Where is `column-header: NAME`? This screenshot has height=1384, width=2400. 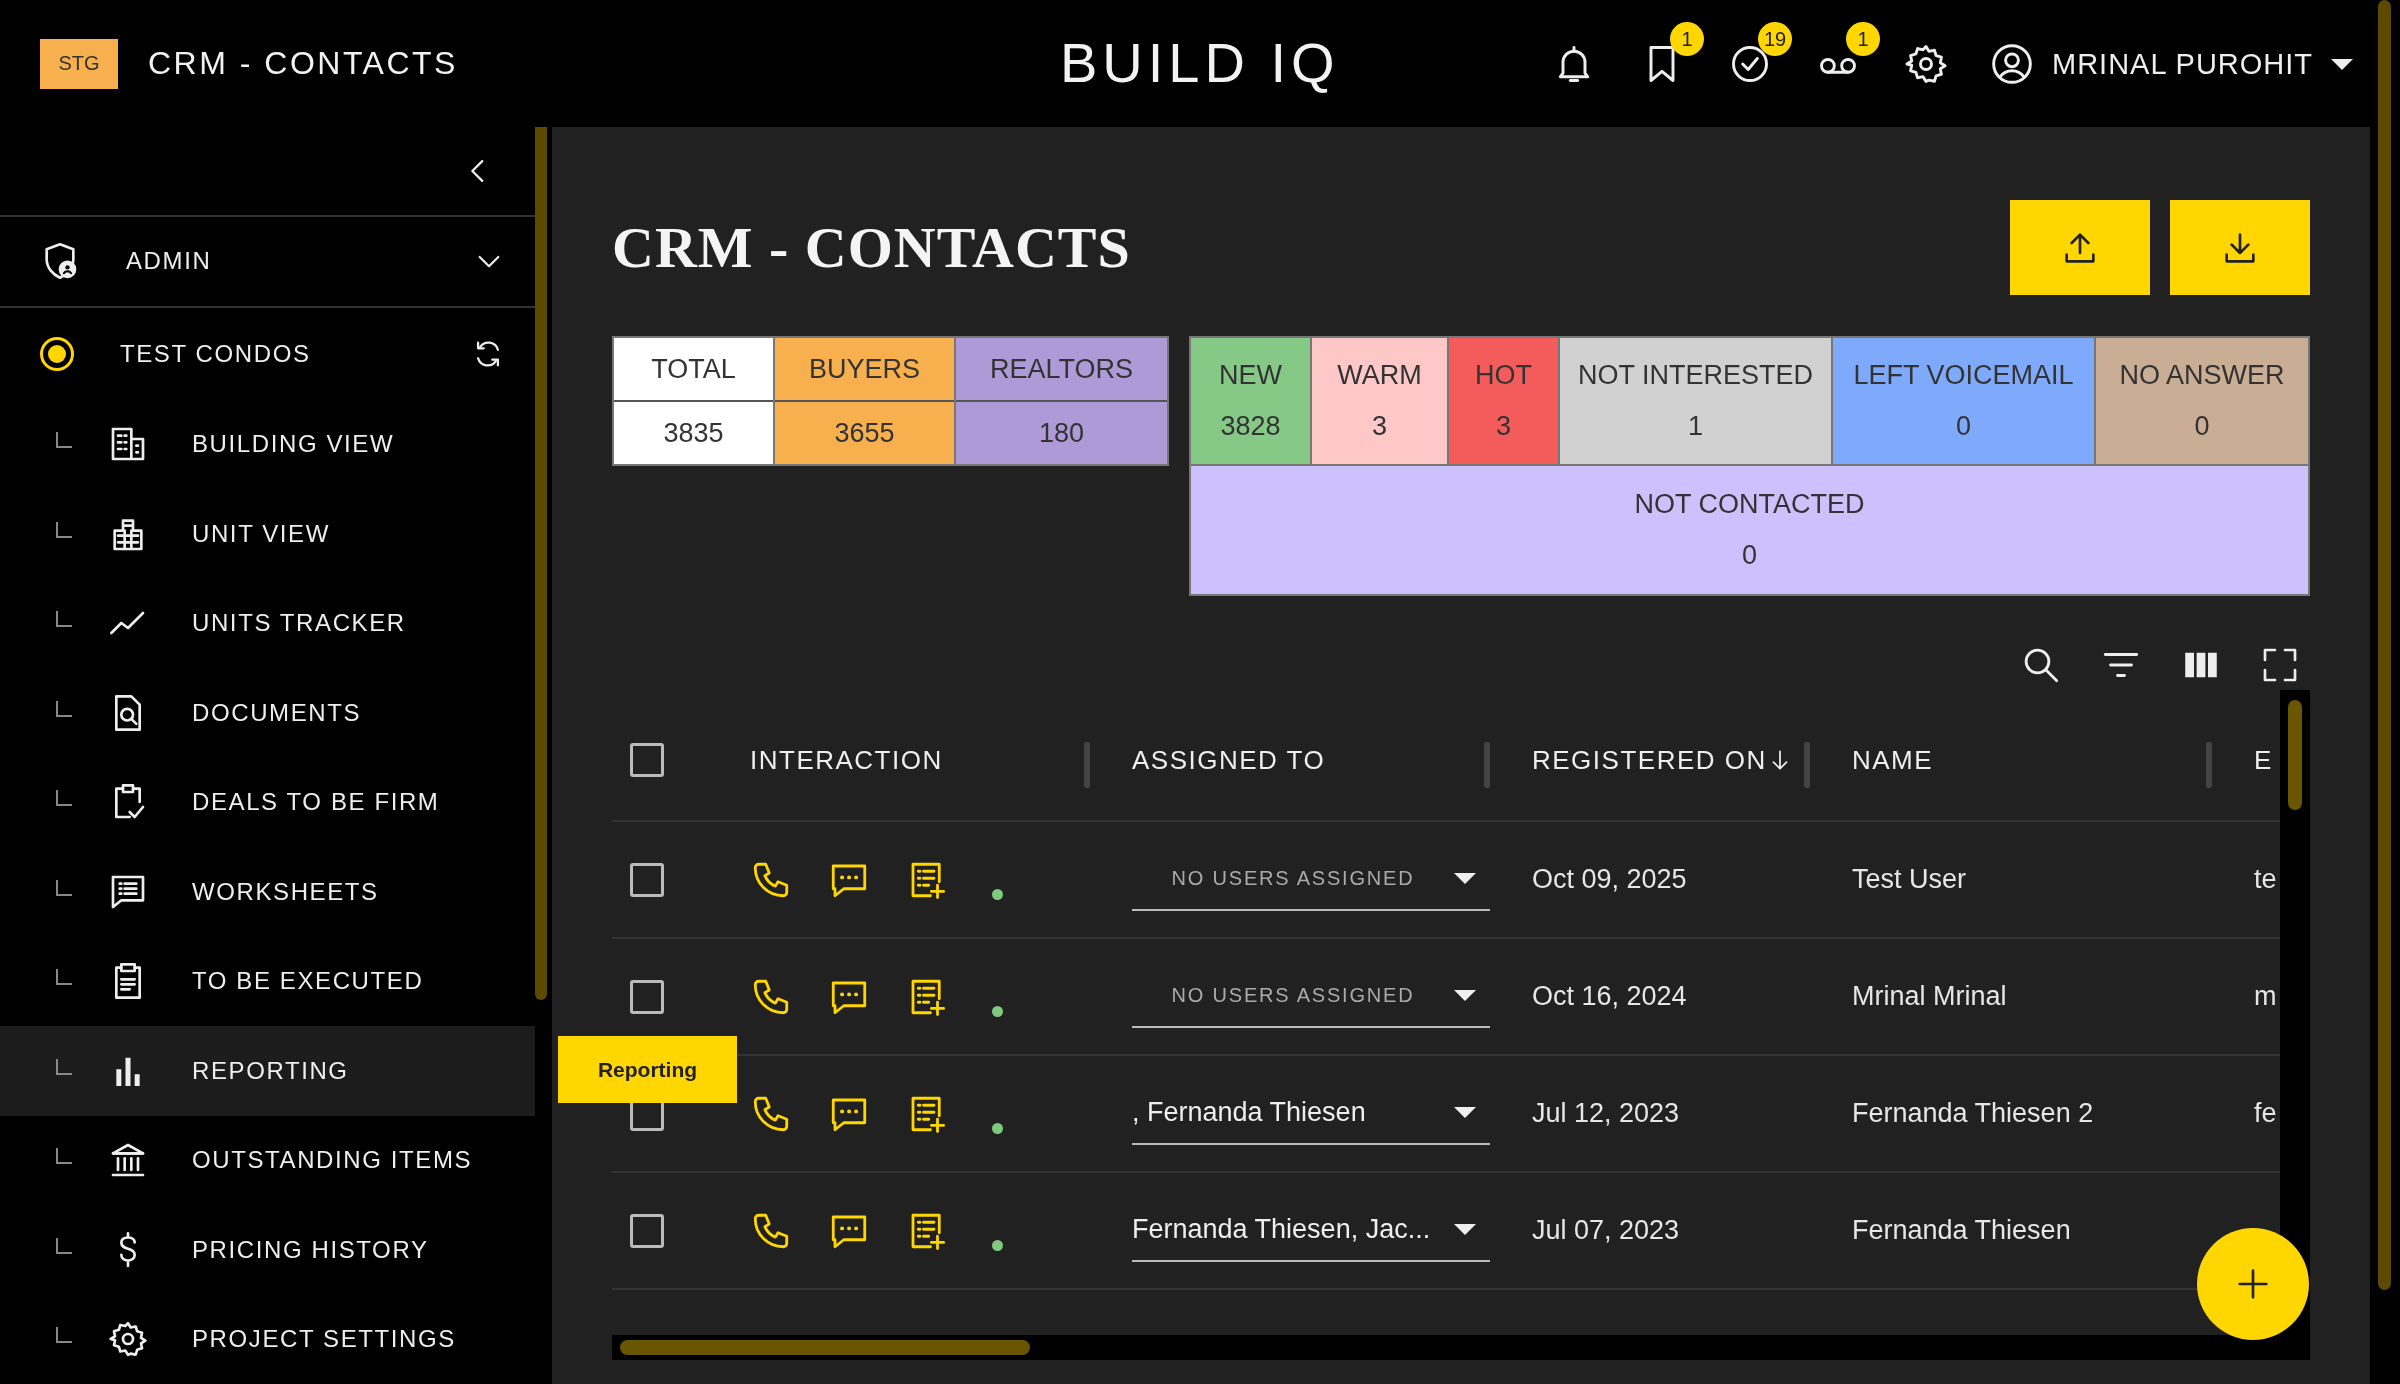 column-header: NAME is located at coordinates (1893, 760).